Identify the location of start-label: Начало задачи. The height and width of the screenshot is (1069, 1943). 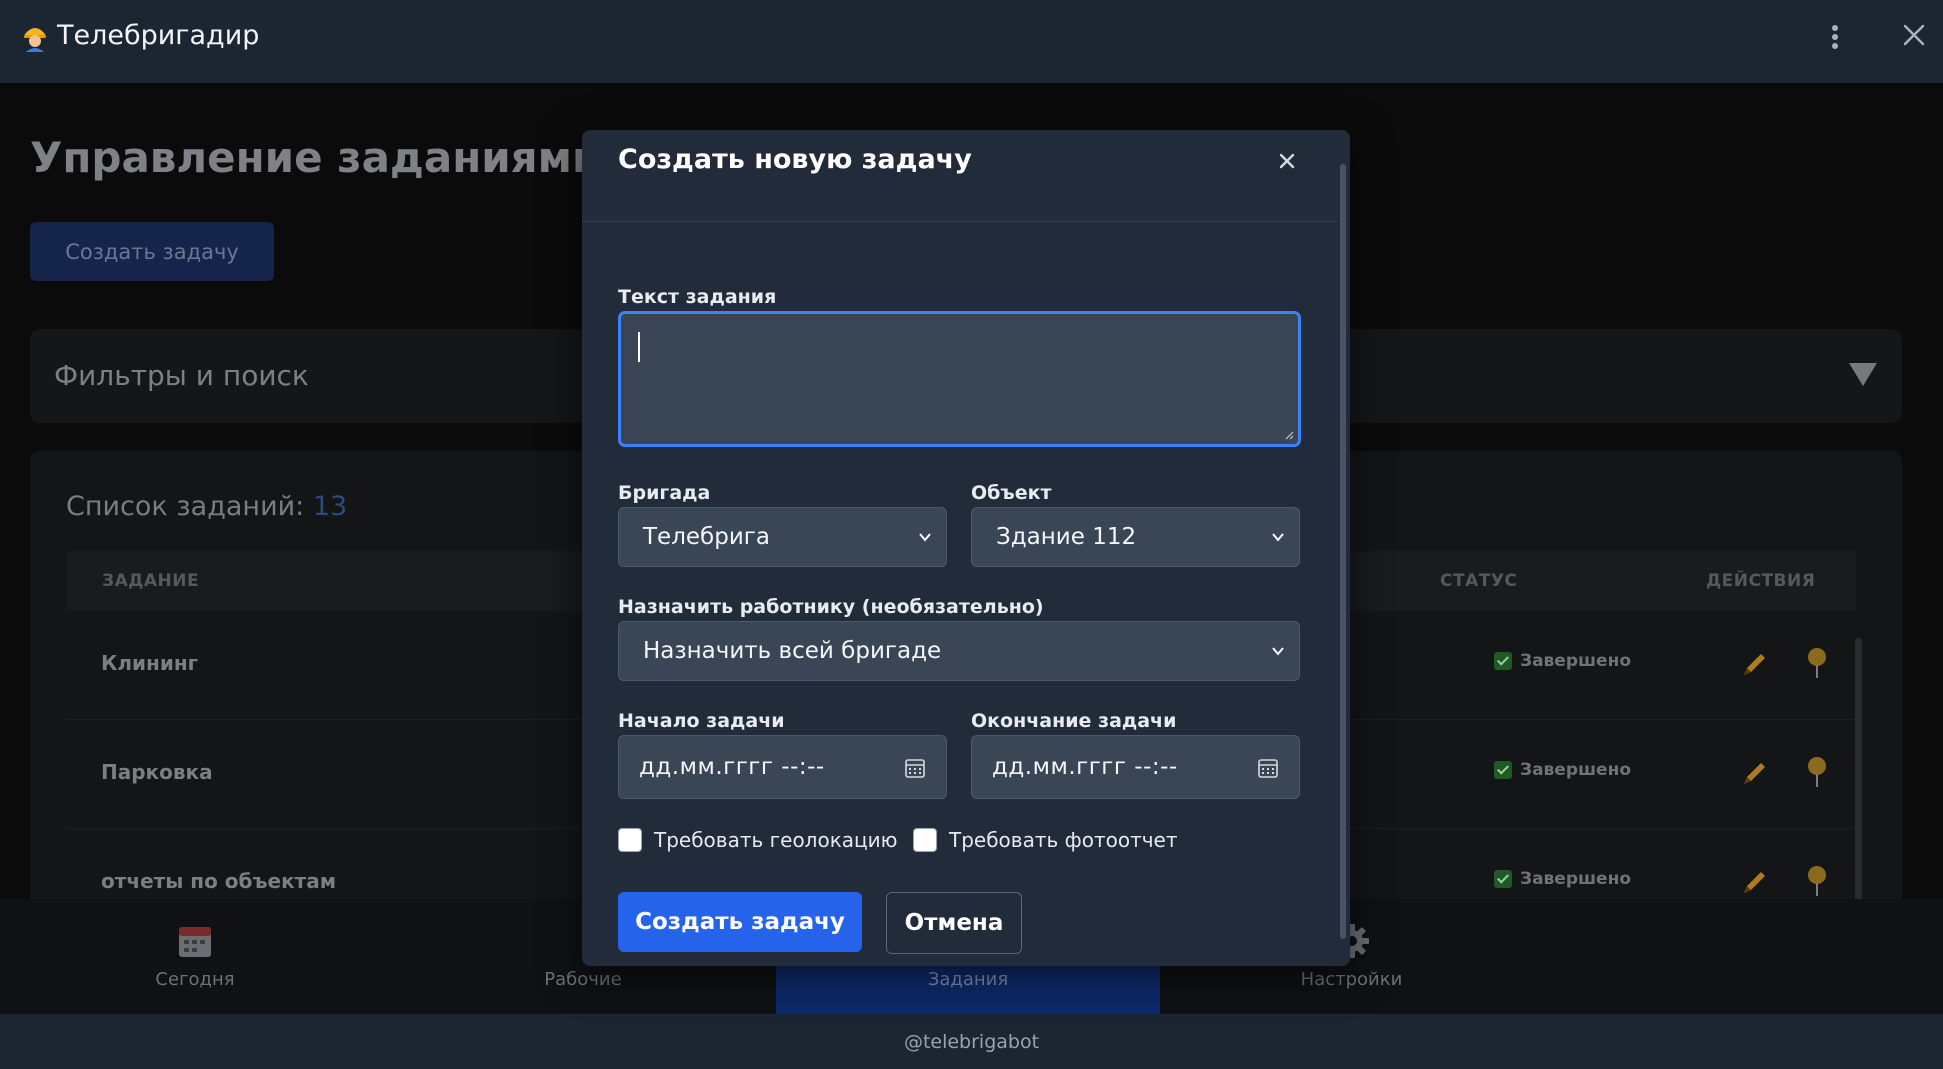
(701, 721).